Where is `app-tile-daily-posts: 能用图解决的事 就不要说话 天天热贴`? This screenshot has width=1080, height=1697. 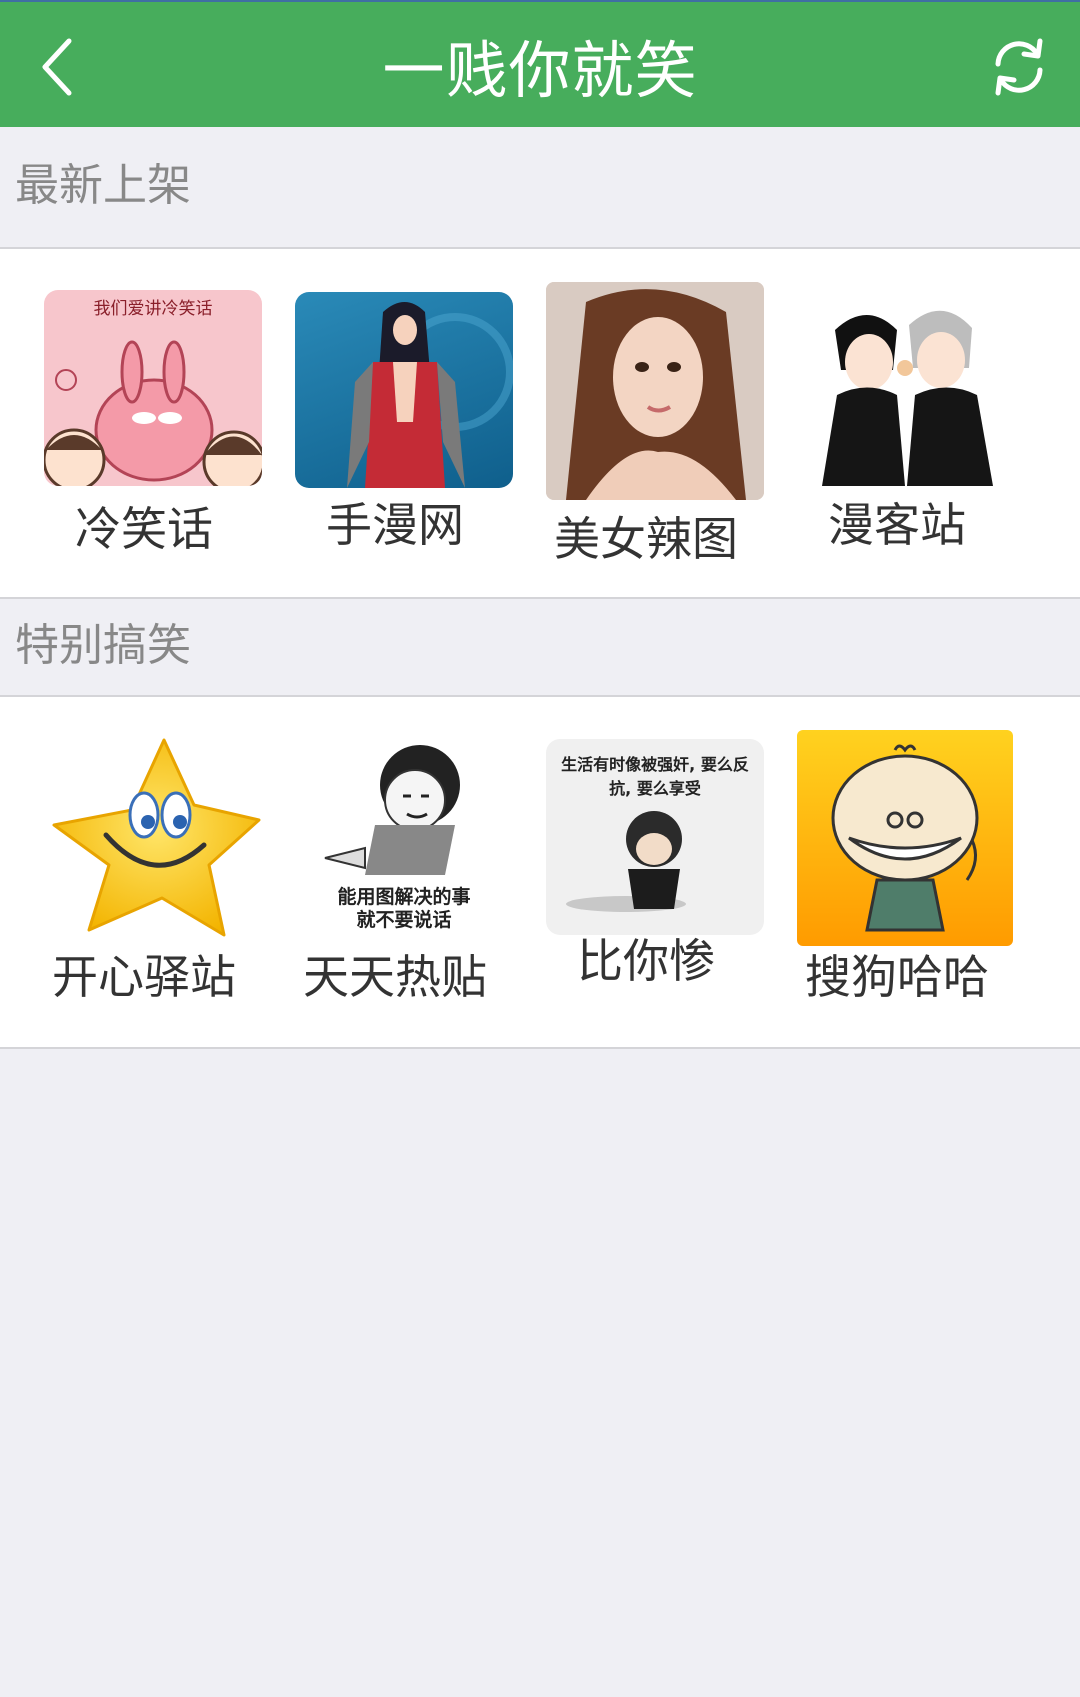 app-tile-daily-posts: 能用图解决的事 就不要说话 天天热贴 is located at coordinates (395, 872).